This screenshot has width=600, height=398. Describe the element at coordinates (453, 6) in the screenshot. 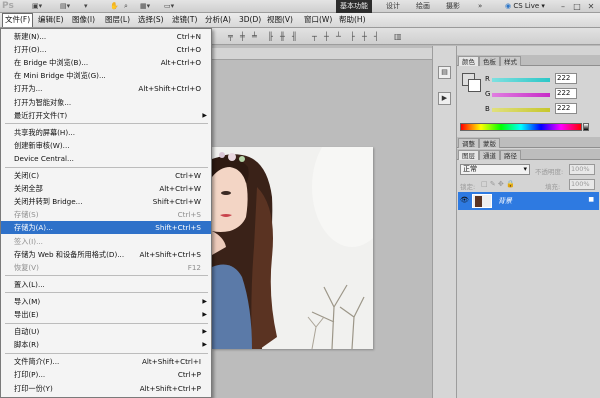

I see `workspace-photography-button: 摄影` at that location.